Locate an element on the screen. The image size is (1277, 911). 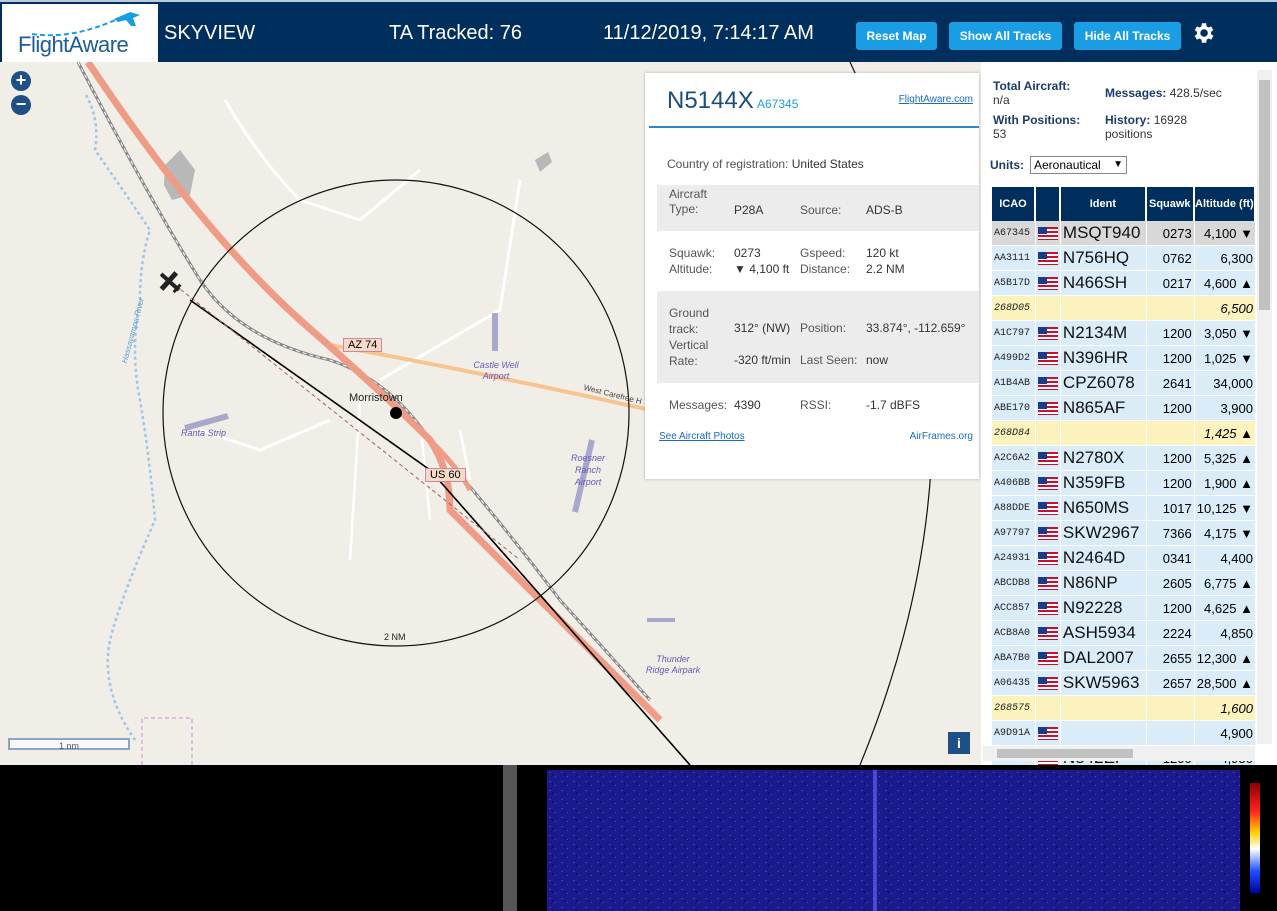
flightaware-logo: FlightAware is located at coordinates (80, 33).